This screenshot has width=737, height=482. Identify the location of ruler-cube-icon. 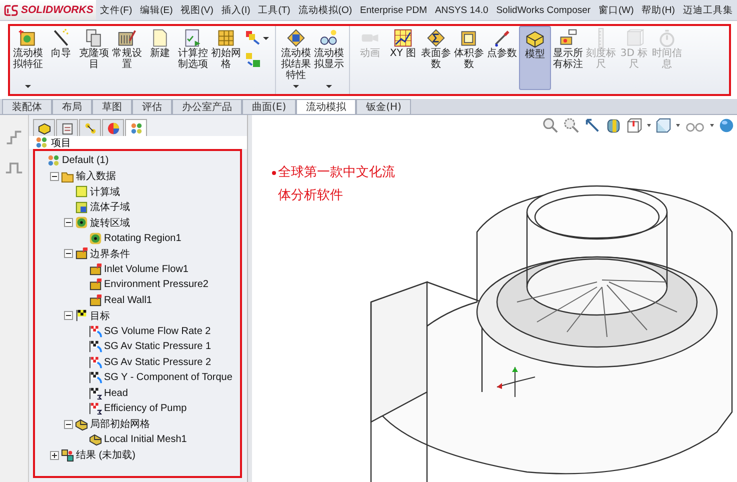
(634, 38).